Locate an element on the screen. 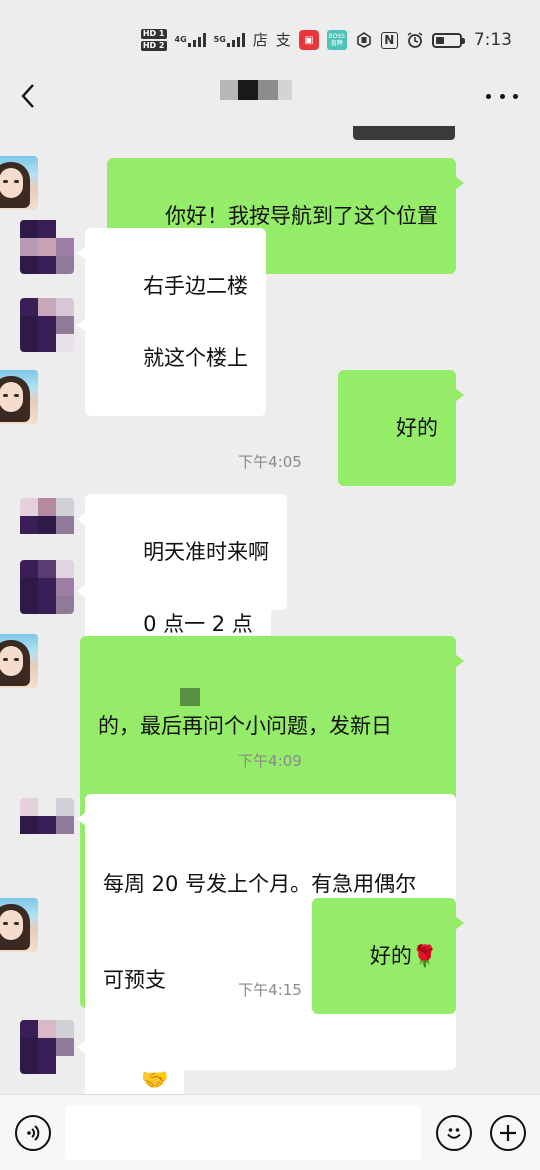  image-message-peek is located at coordinates (404, 133).